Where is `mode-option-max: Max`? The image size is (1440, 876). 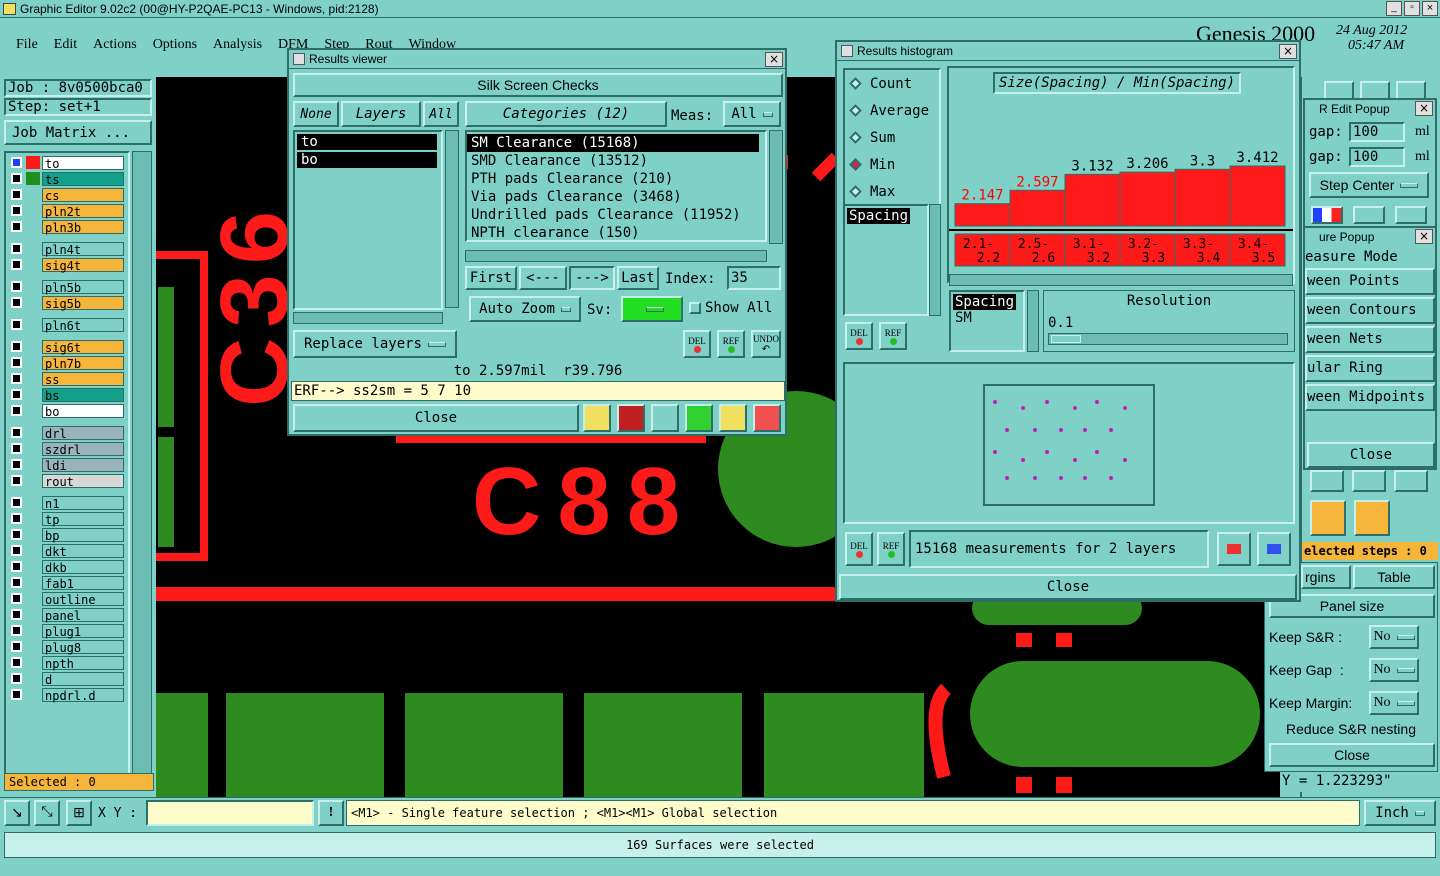 mode-option-max: Max is located at coordinates (872, 192).